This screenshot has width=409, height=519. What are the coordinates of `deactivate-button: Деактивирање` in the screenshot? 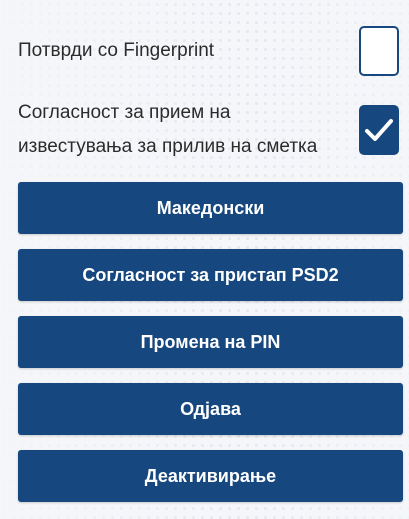 It's located at (210, 476).